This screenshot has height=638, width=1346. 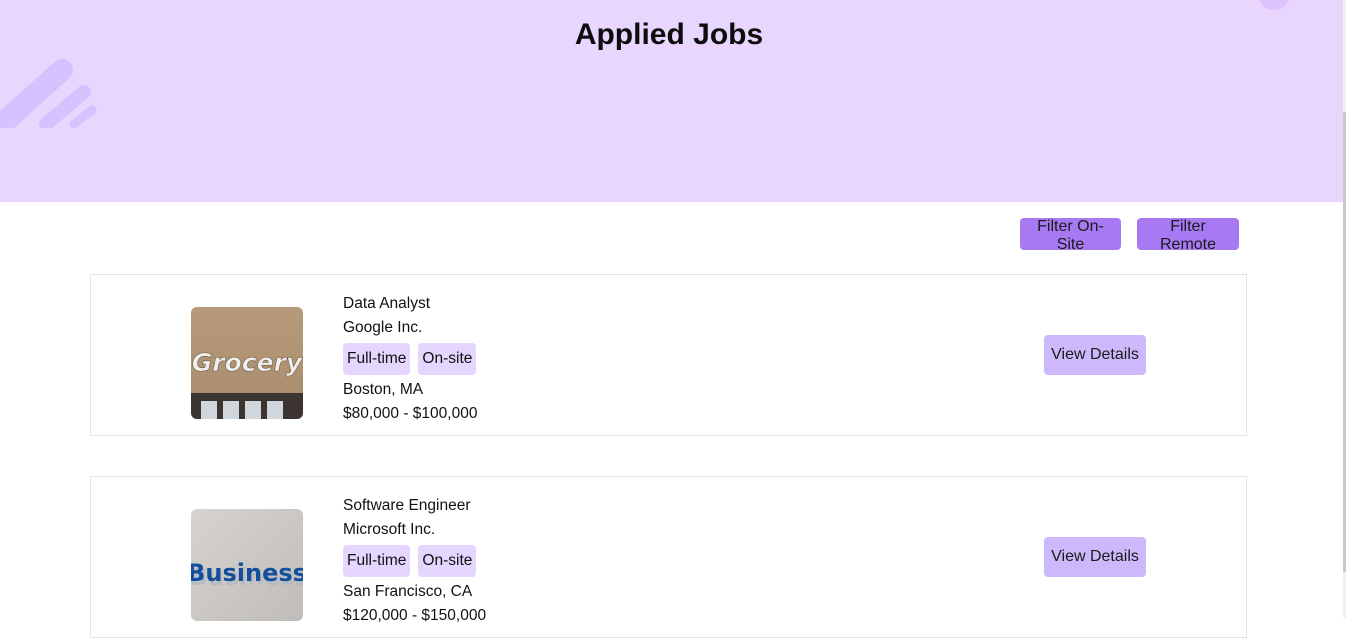 I want to click on decorative-circle, so click(x=1274, y=5).